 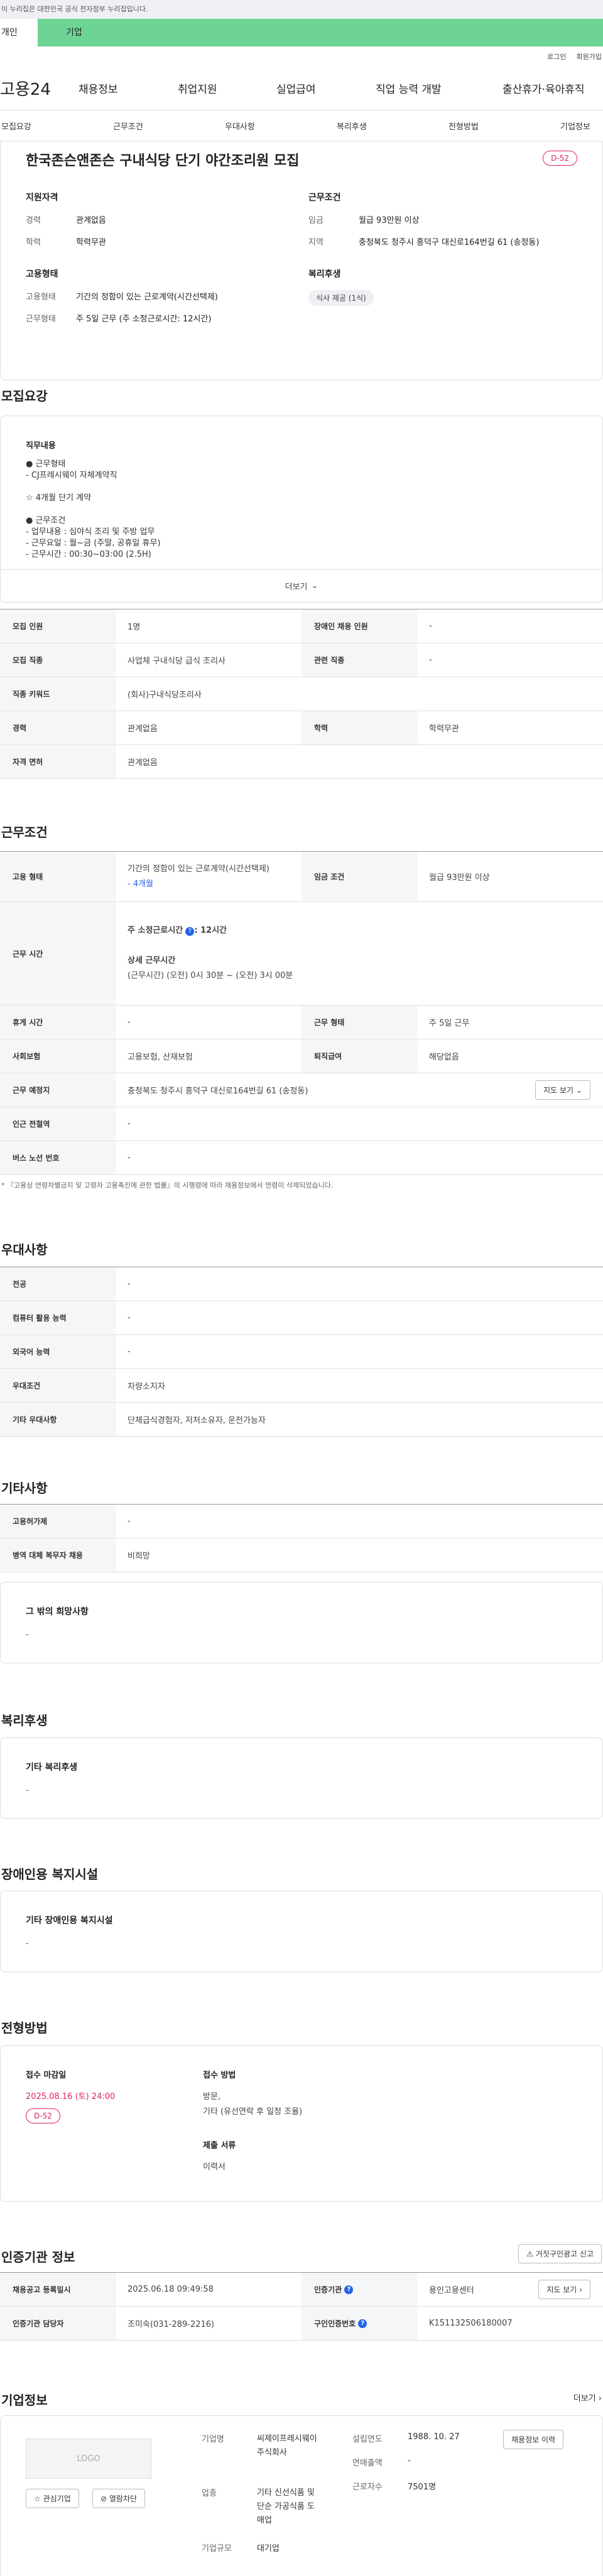 What do you see at coordinates (471, 2323) in the screenshot?
I see `cert-number-value: K151132506180007` at bounding box center [471, 2323].